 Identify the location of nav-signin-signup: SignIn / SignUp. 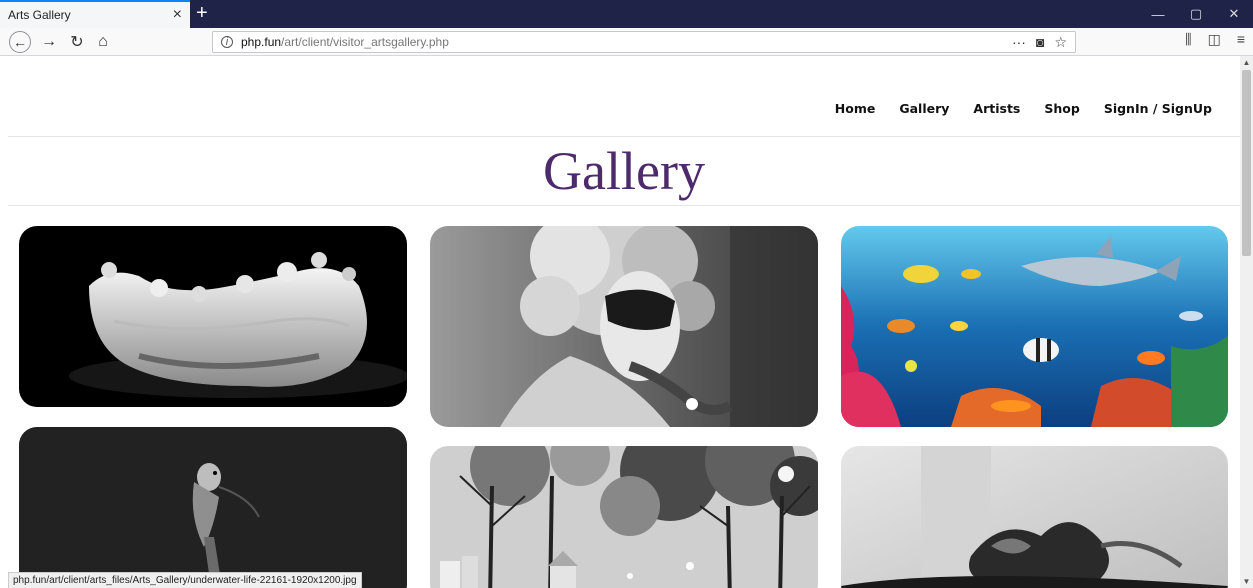
(1158, 108).